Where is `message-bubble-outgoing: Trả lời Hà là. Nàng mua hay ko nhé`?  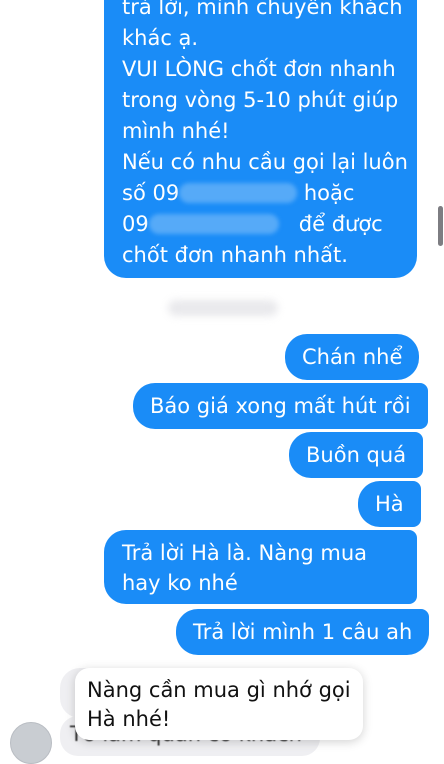 message-bubble-outgoing: Trả lời Hà là. Nàng mua hay ko nhé is located at coordinates (260, 567).